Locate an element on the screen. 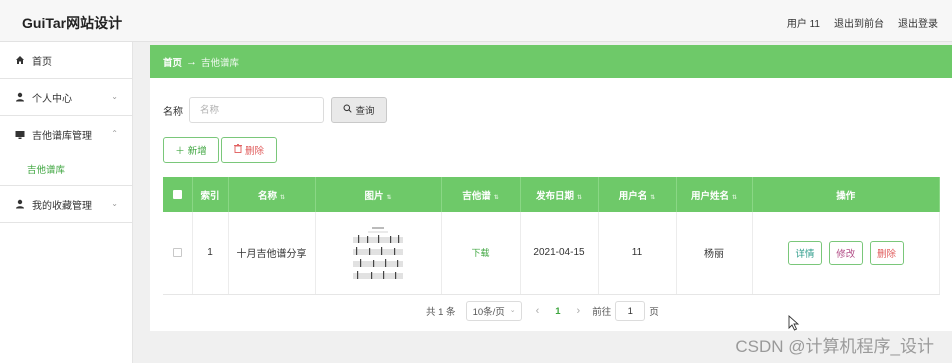  column-header-date: 发布日期 ⇅ is located at coordinates (559, 194).